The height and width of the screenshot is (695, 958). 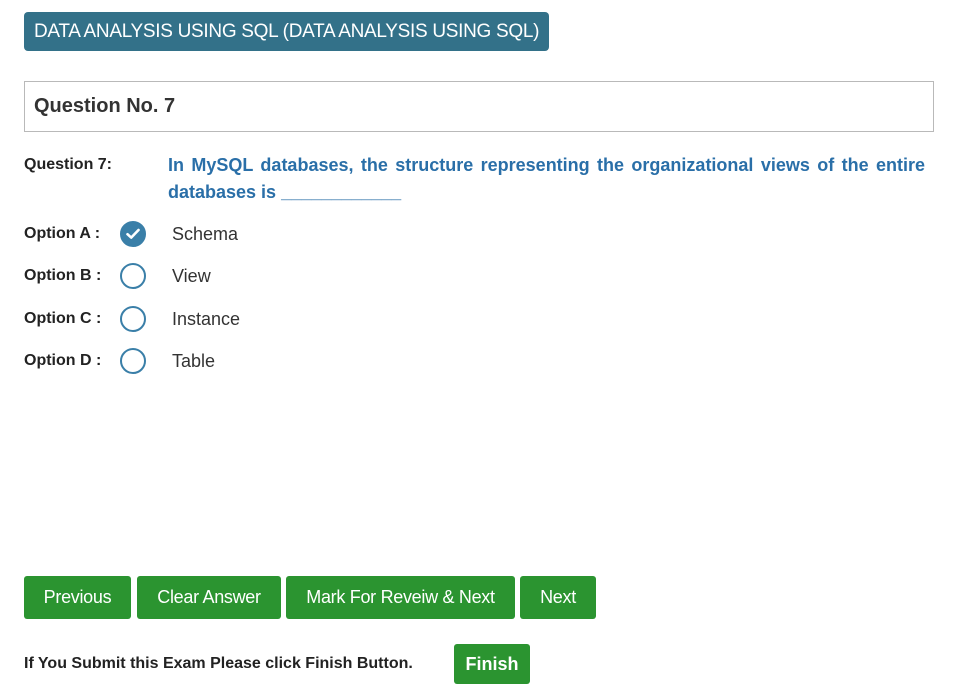 I want to click on option-row-a: Option A : Schema, so click(x=274, y=235).